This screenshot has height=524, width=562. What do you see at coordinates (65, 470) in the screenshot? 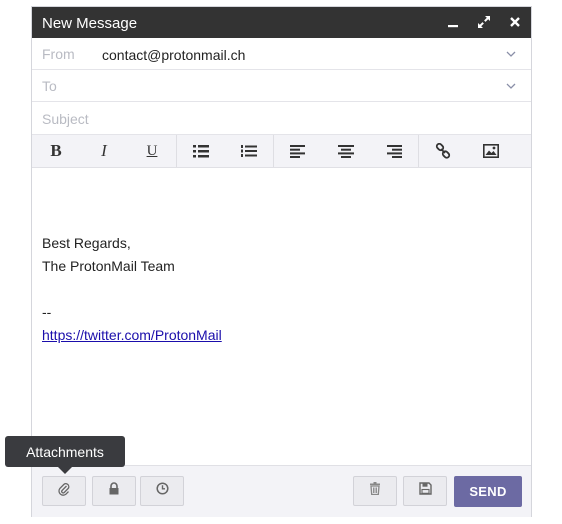
I see `tooltip-arrow` at bounding box center [65, 470].